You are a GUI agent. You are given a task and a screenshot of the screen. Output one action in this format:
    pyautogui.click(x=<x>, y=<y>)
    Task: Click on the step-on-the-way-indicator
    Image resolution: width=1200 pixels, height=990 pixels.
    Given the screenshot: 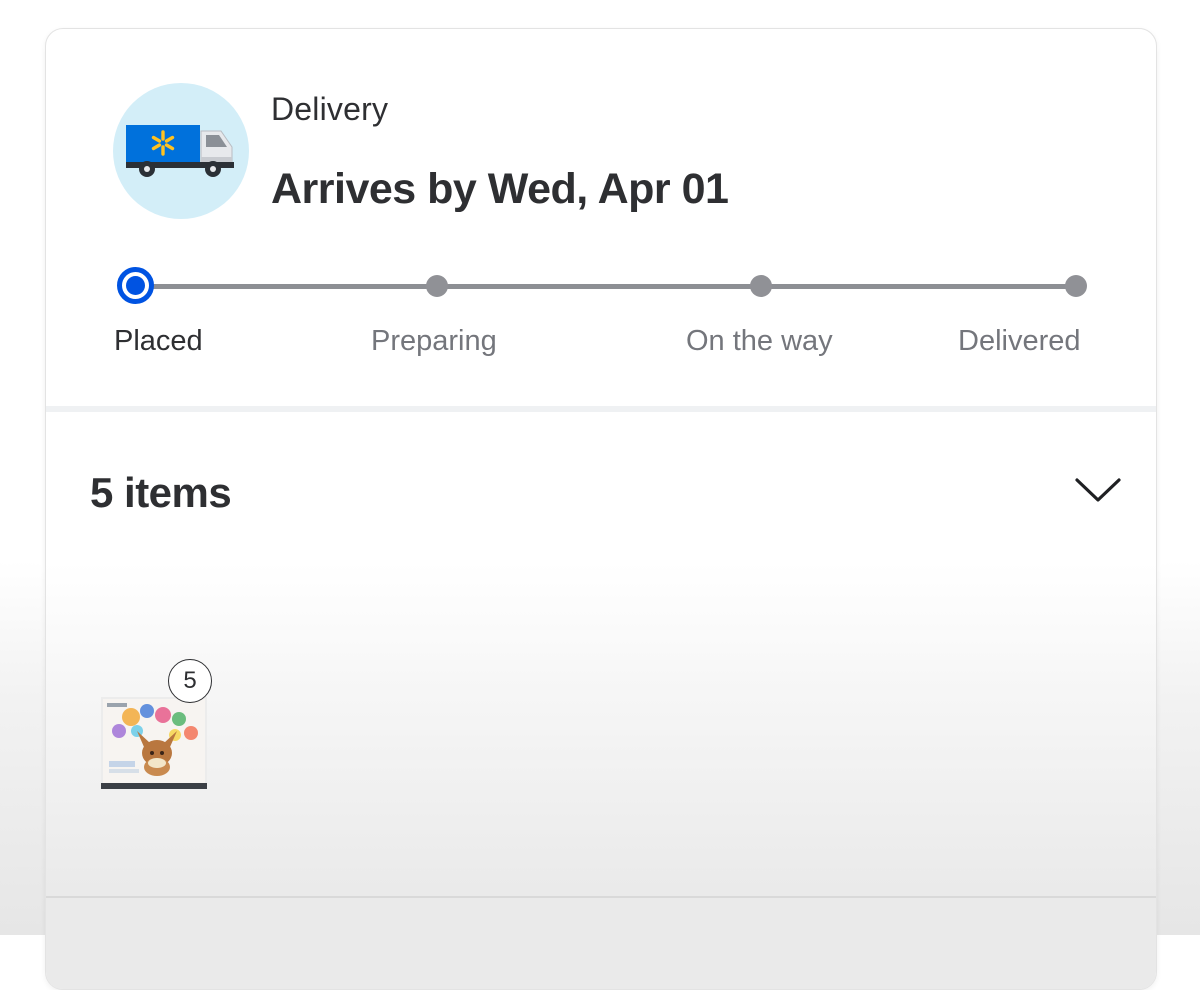 What is the action you would take?
    pyautogui.click(x=761, y=286)
    